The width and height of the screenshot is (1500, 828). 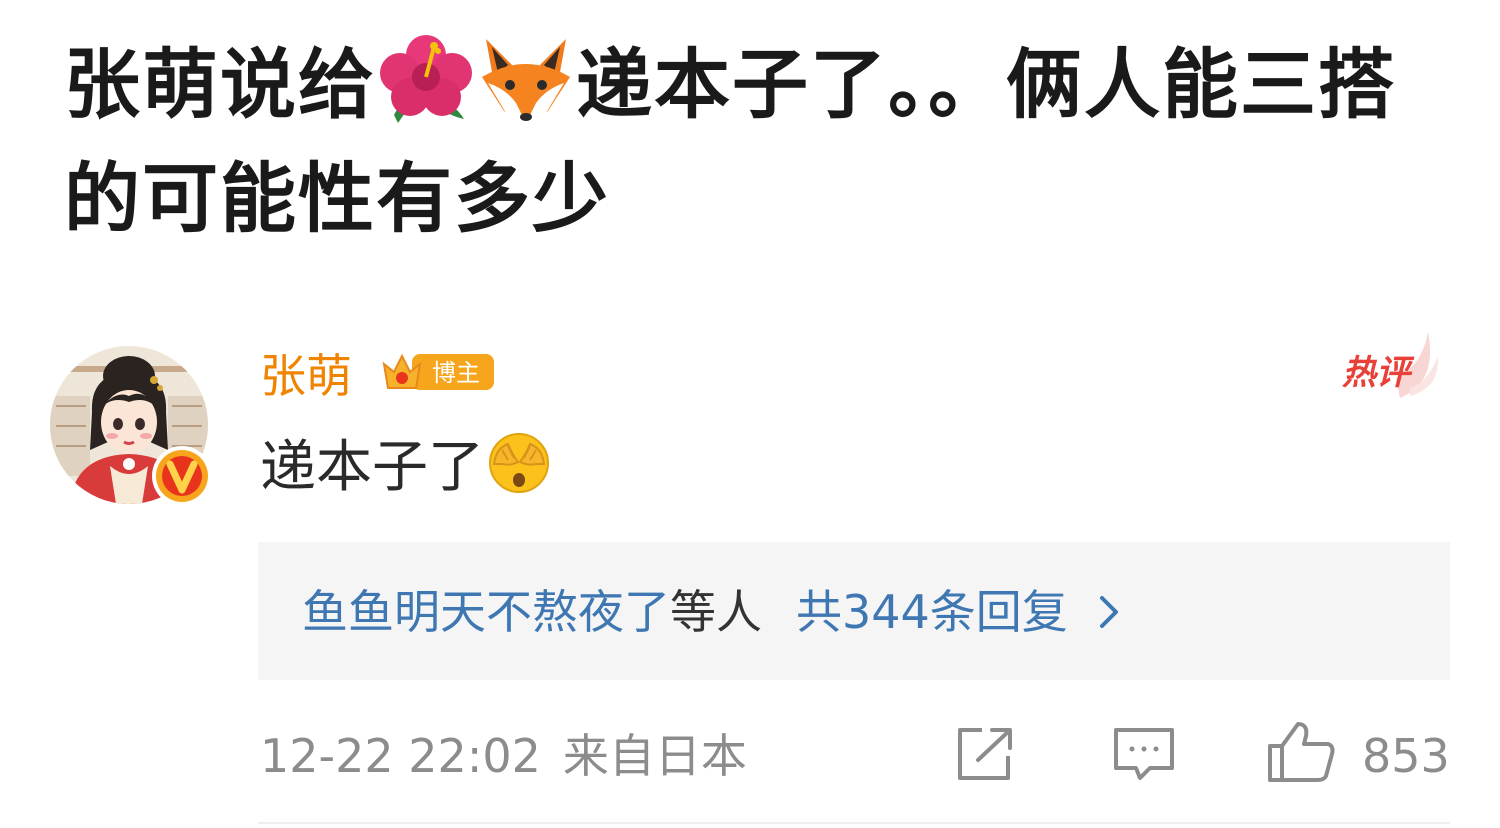 I want to click on post-title-text-1: 张萌说给, so click(x=220, y=84).